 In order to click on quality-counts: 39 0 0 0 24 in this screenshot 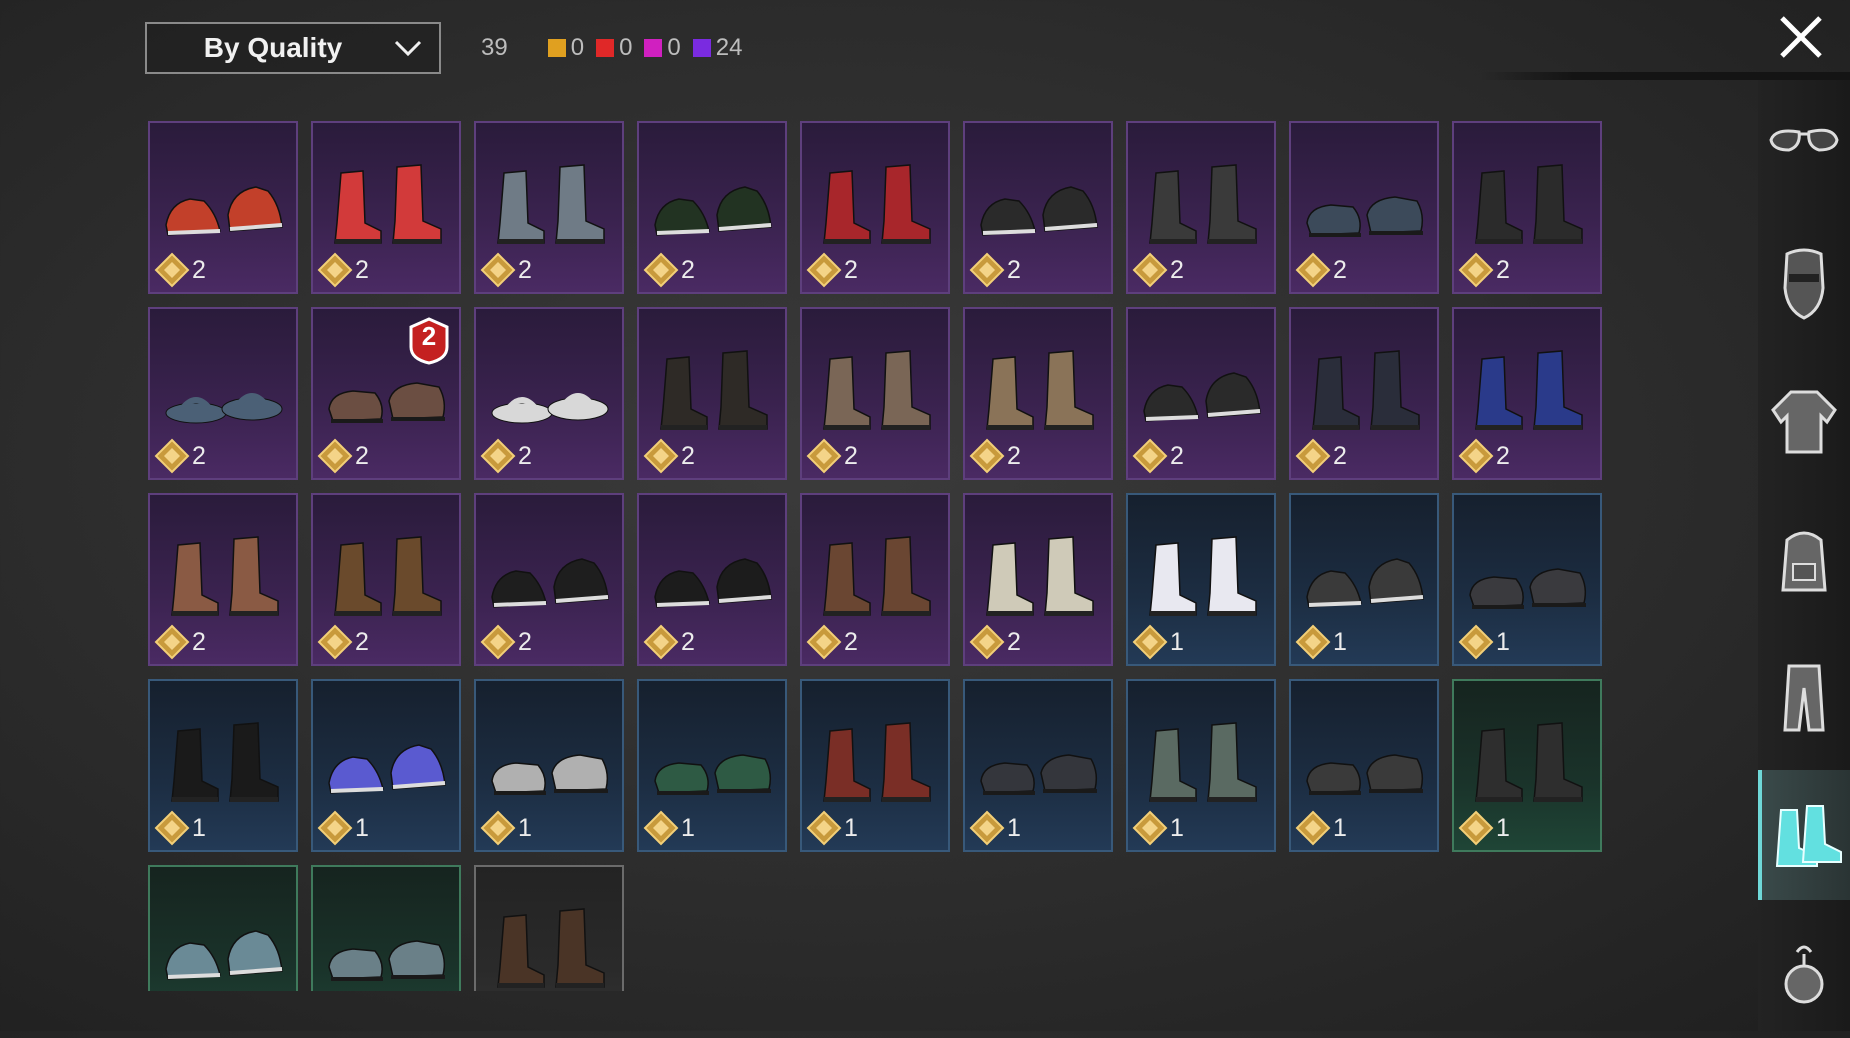, I will do `click(617, 48)`.